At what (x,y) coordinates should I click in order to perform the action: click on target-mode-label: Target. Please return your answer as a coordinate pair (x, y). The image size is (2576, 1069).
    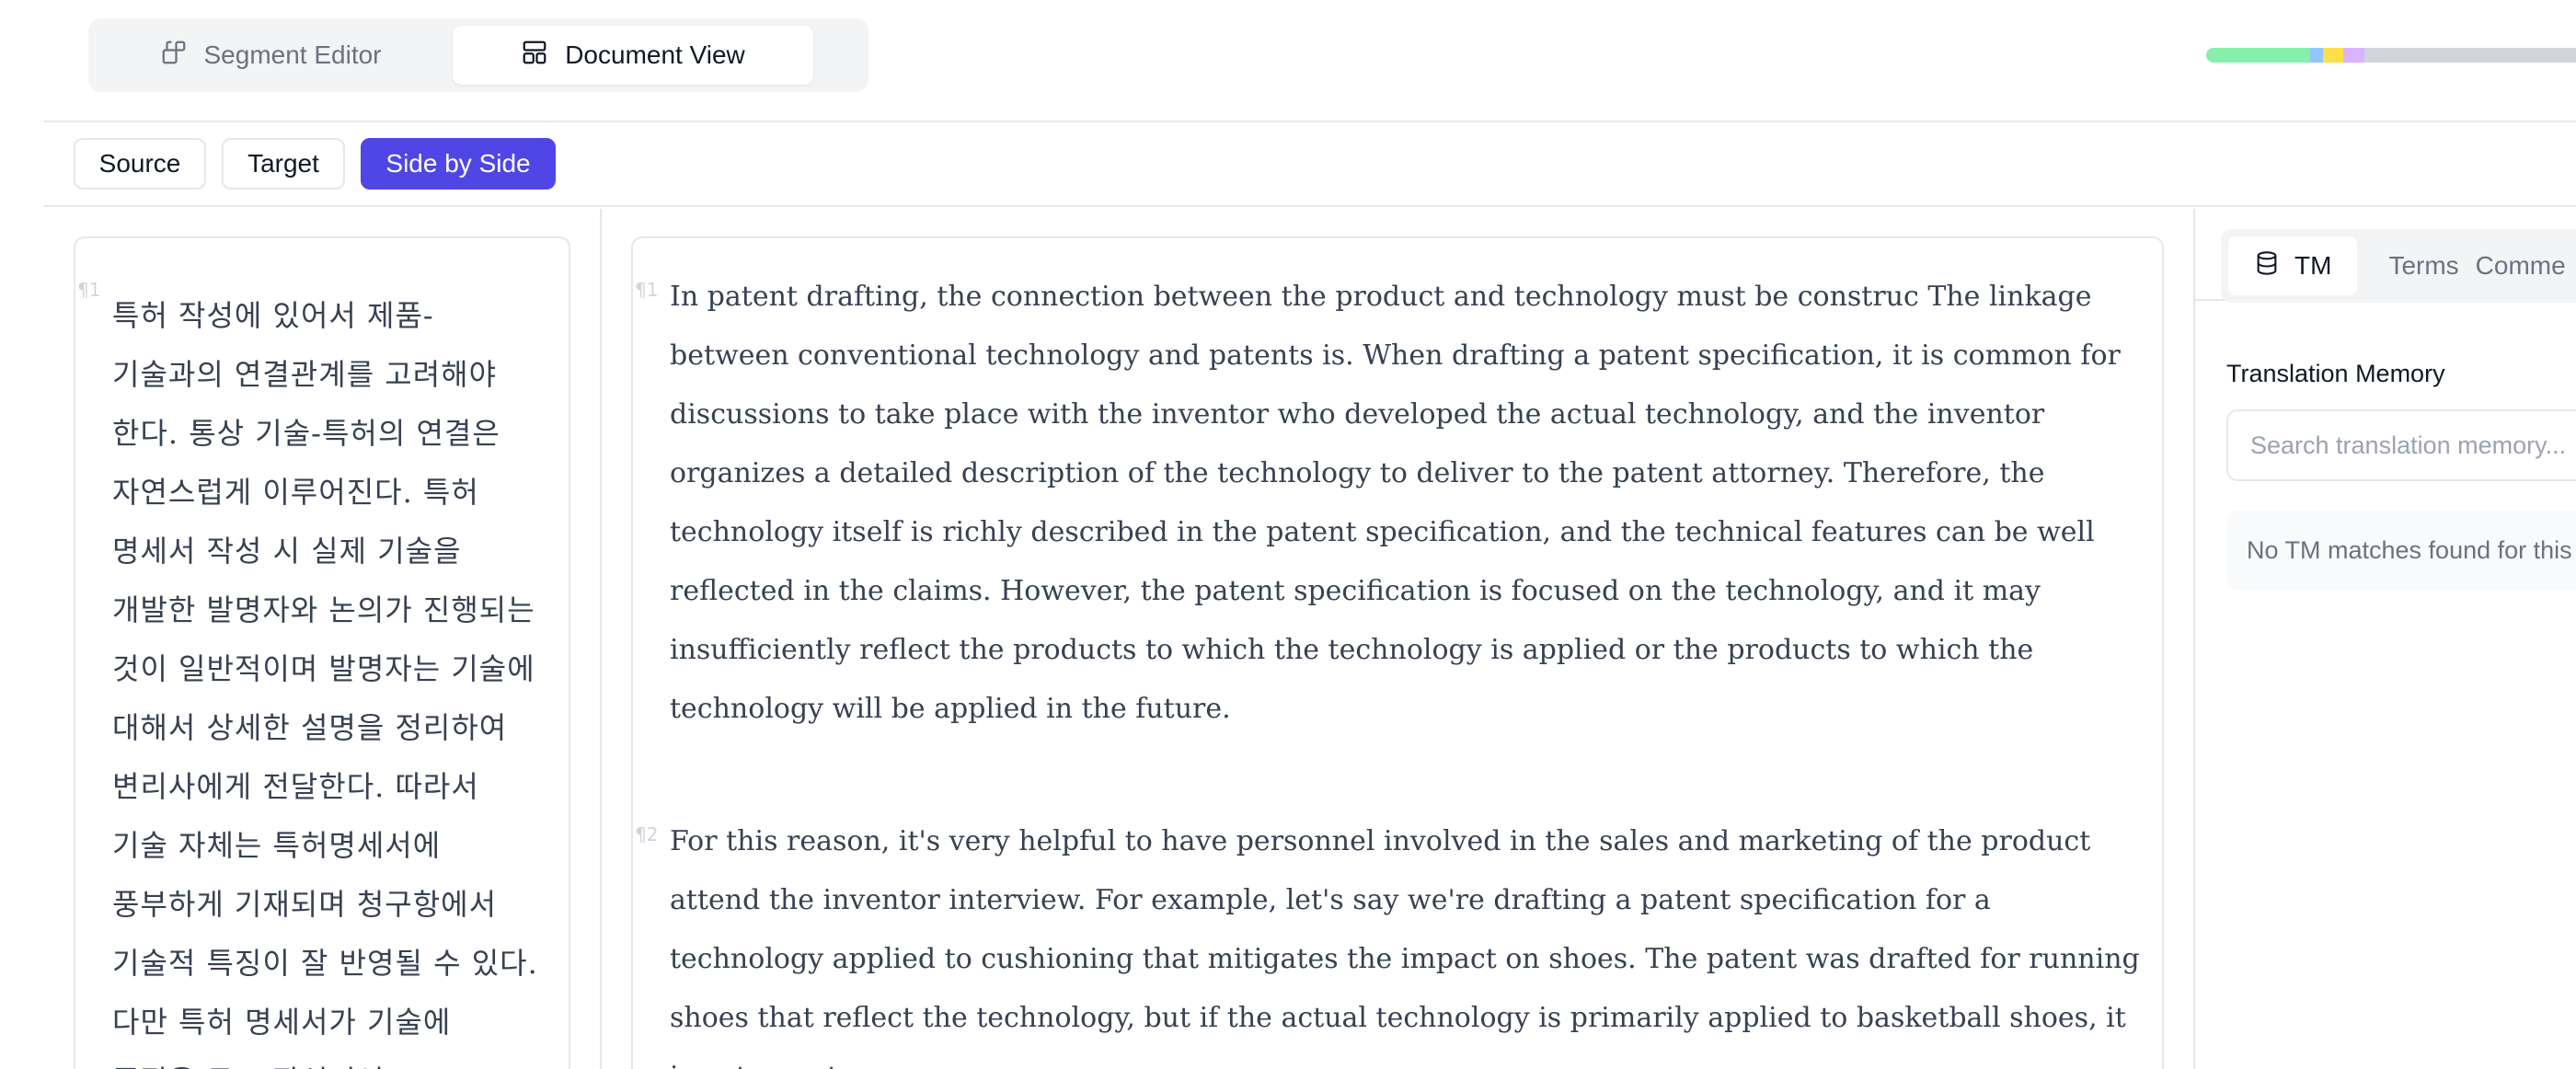
    Looking at the image, I should click on (283, 163).